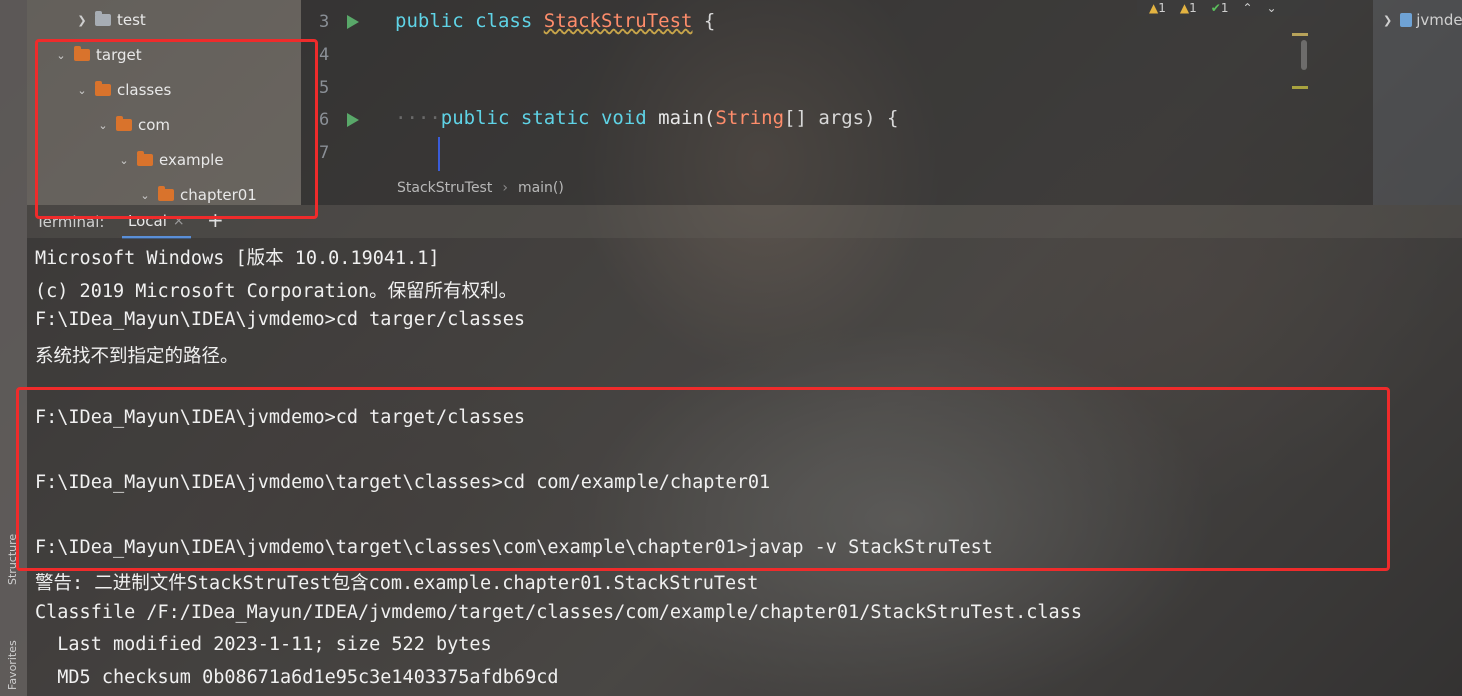 The height and width of the screenshot is (696, 1462). I want to click on run-class-icon, so click(353, 22).